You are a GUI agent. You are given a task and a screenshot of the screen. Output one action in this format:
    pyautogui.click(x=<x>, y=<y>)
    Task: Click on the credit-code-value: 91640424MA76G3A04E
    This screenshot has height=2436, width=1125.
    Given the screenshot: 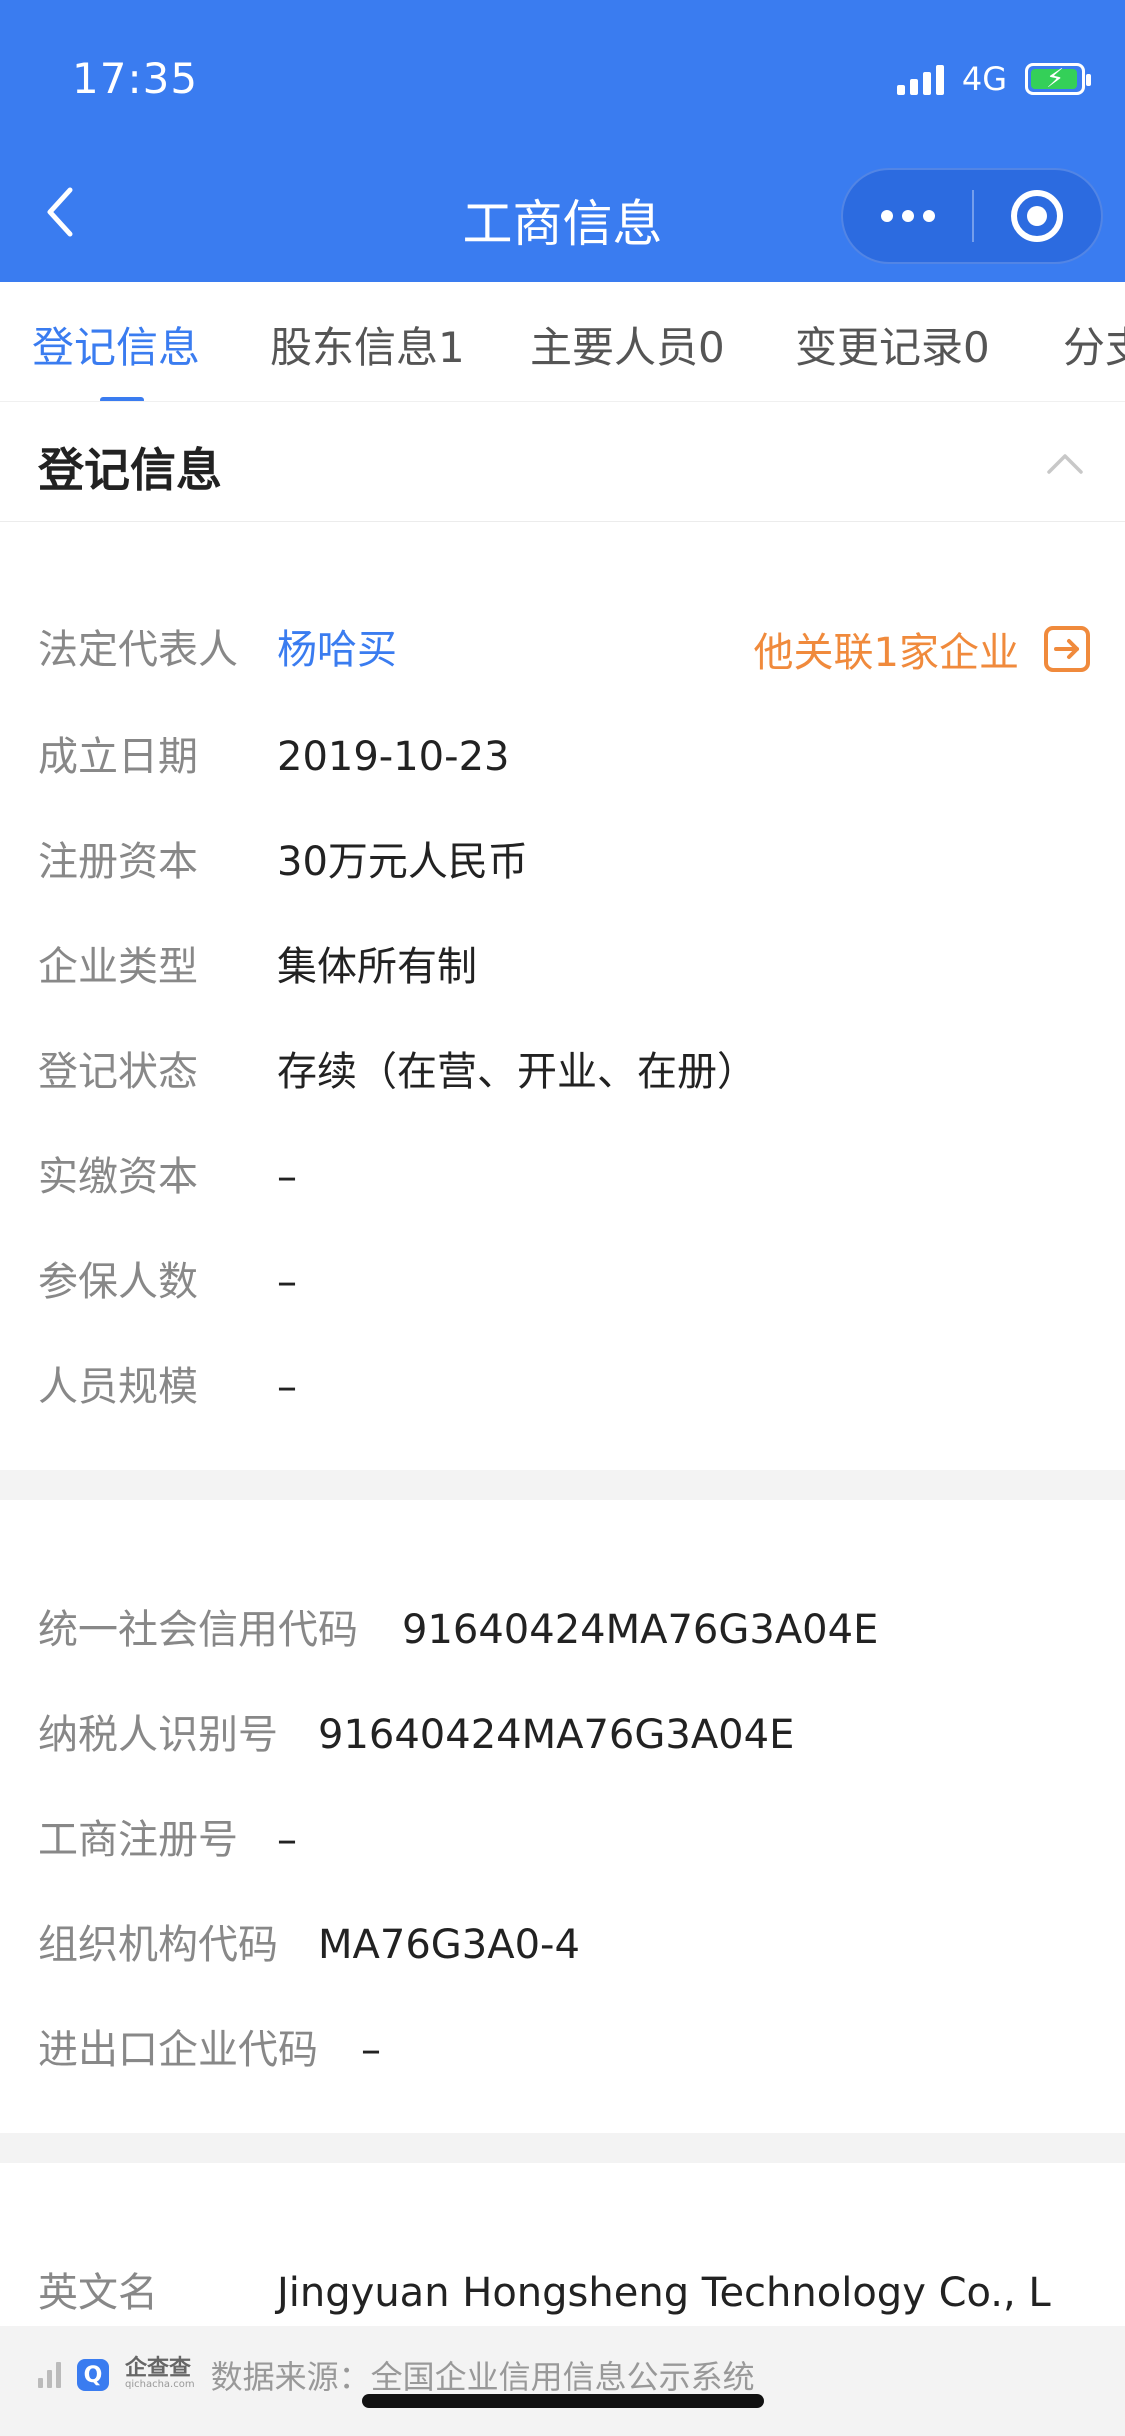 What is the action you would take?
    pyautogui.click(x=640, y=1630)
    